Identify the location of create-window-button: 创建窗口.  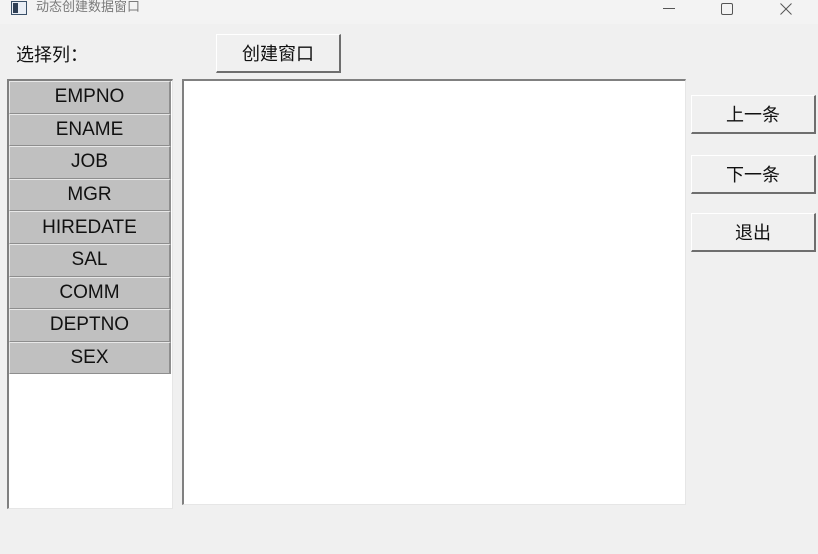
(278, 53).